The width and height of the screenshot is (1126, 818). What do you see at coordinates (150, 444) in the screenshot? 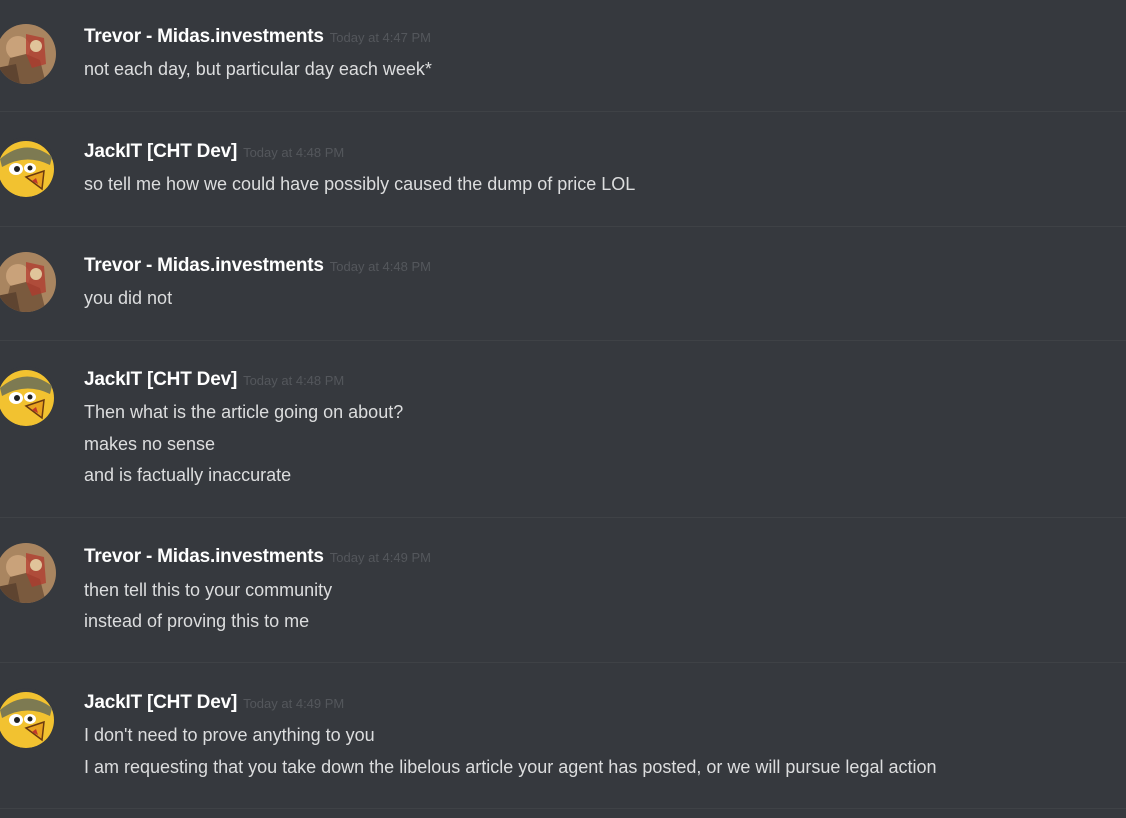
I see `message-text: makes no sense` at bounding box center [150, 444].